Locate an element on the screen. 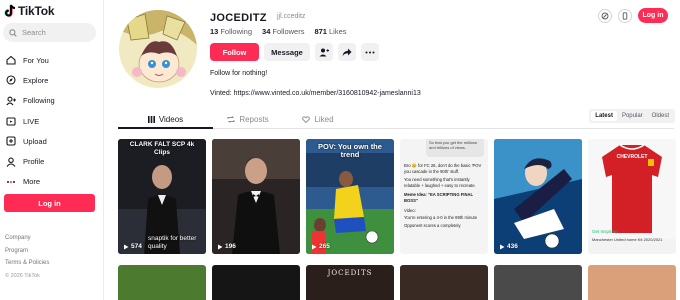 The image size is (680, 300). tab-label: Reposts is located at coordinates (254, 119).